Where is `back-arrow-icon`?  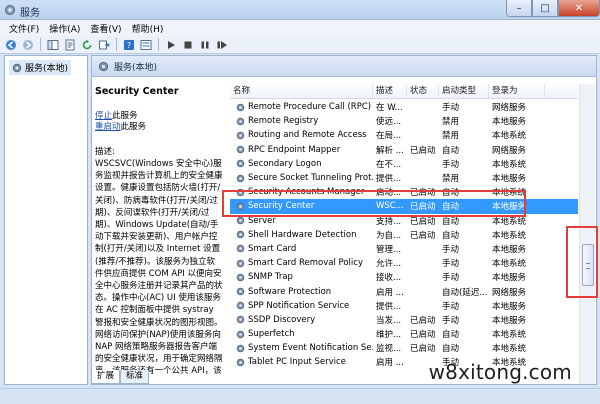
back-arrow-icon is located at coordinates (11, 44).